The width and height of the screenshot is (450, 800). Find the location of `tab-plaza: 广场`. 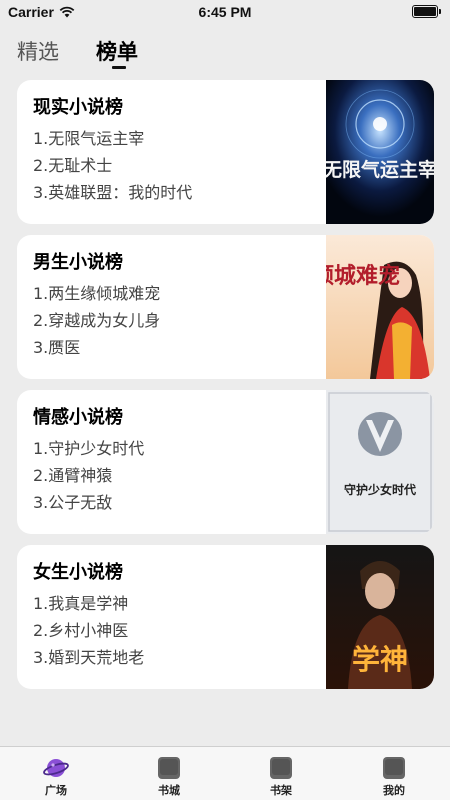

tab-plaza: 广场 is located at coordinates (56, 773).